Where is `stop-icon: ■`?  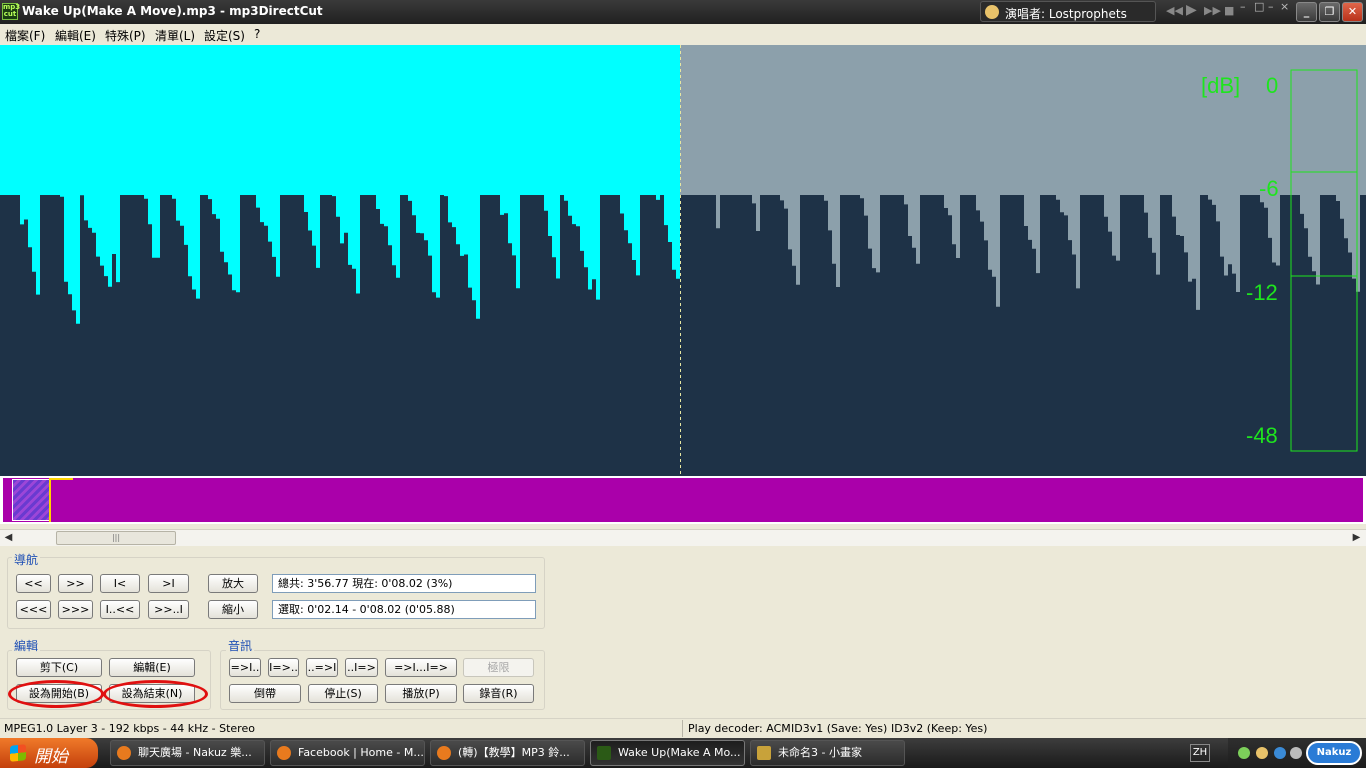
stop-icon: ■ is located at coordinates (1229, 10).